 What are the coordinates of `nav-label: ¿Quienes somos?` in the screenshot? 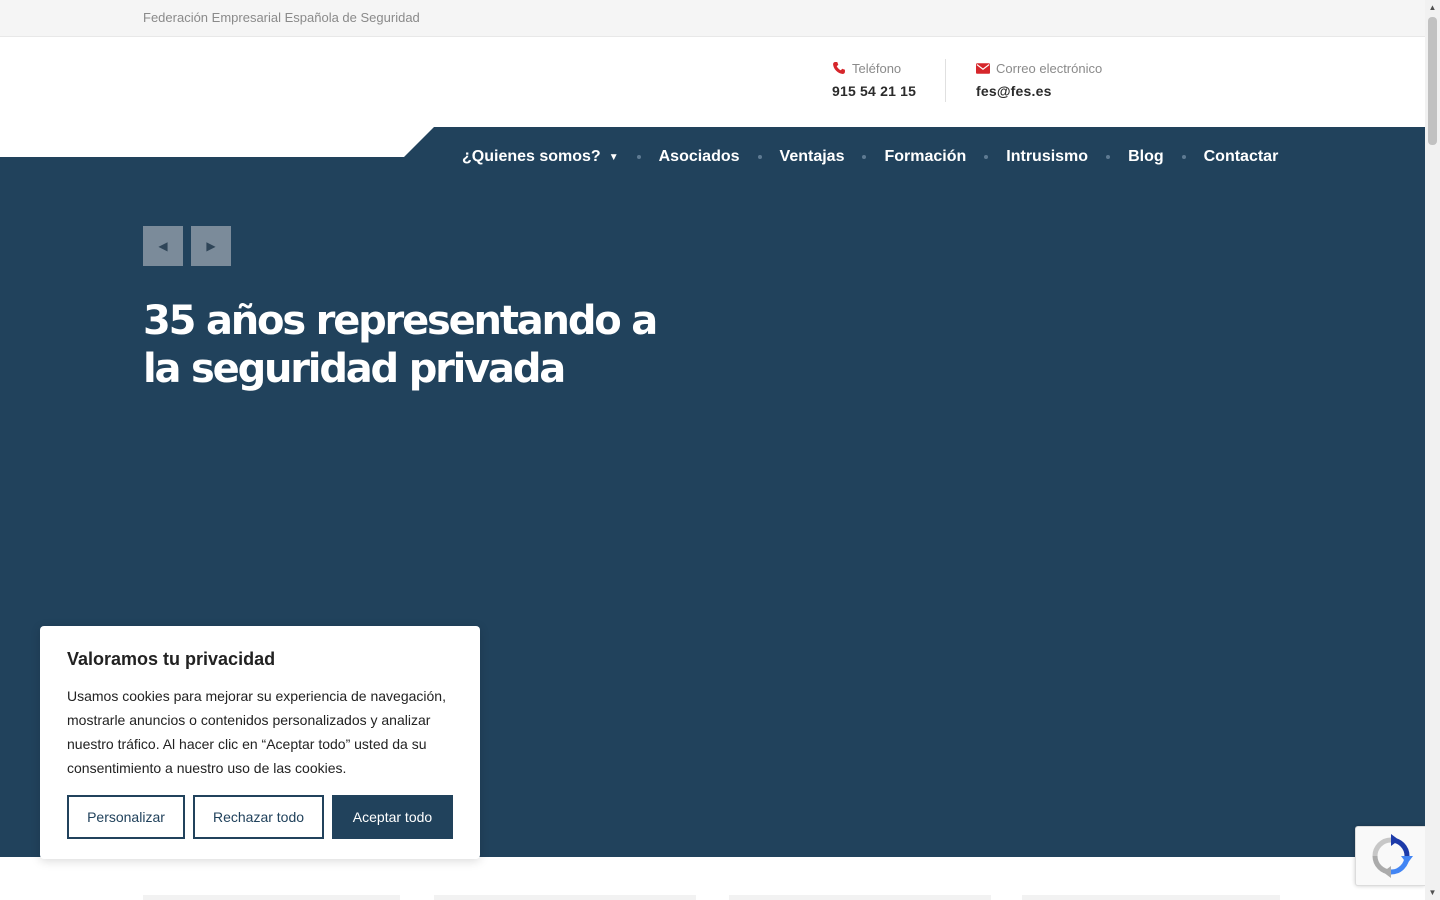 It's located at (531, 156).